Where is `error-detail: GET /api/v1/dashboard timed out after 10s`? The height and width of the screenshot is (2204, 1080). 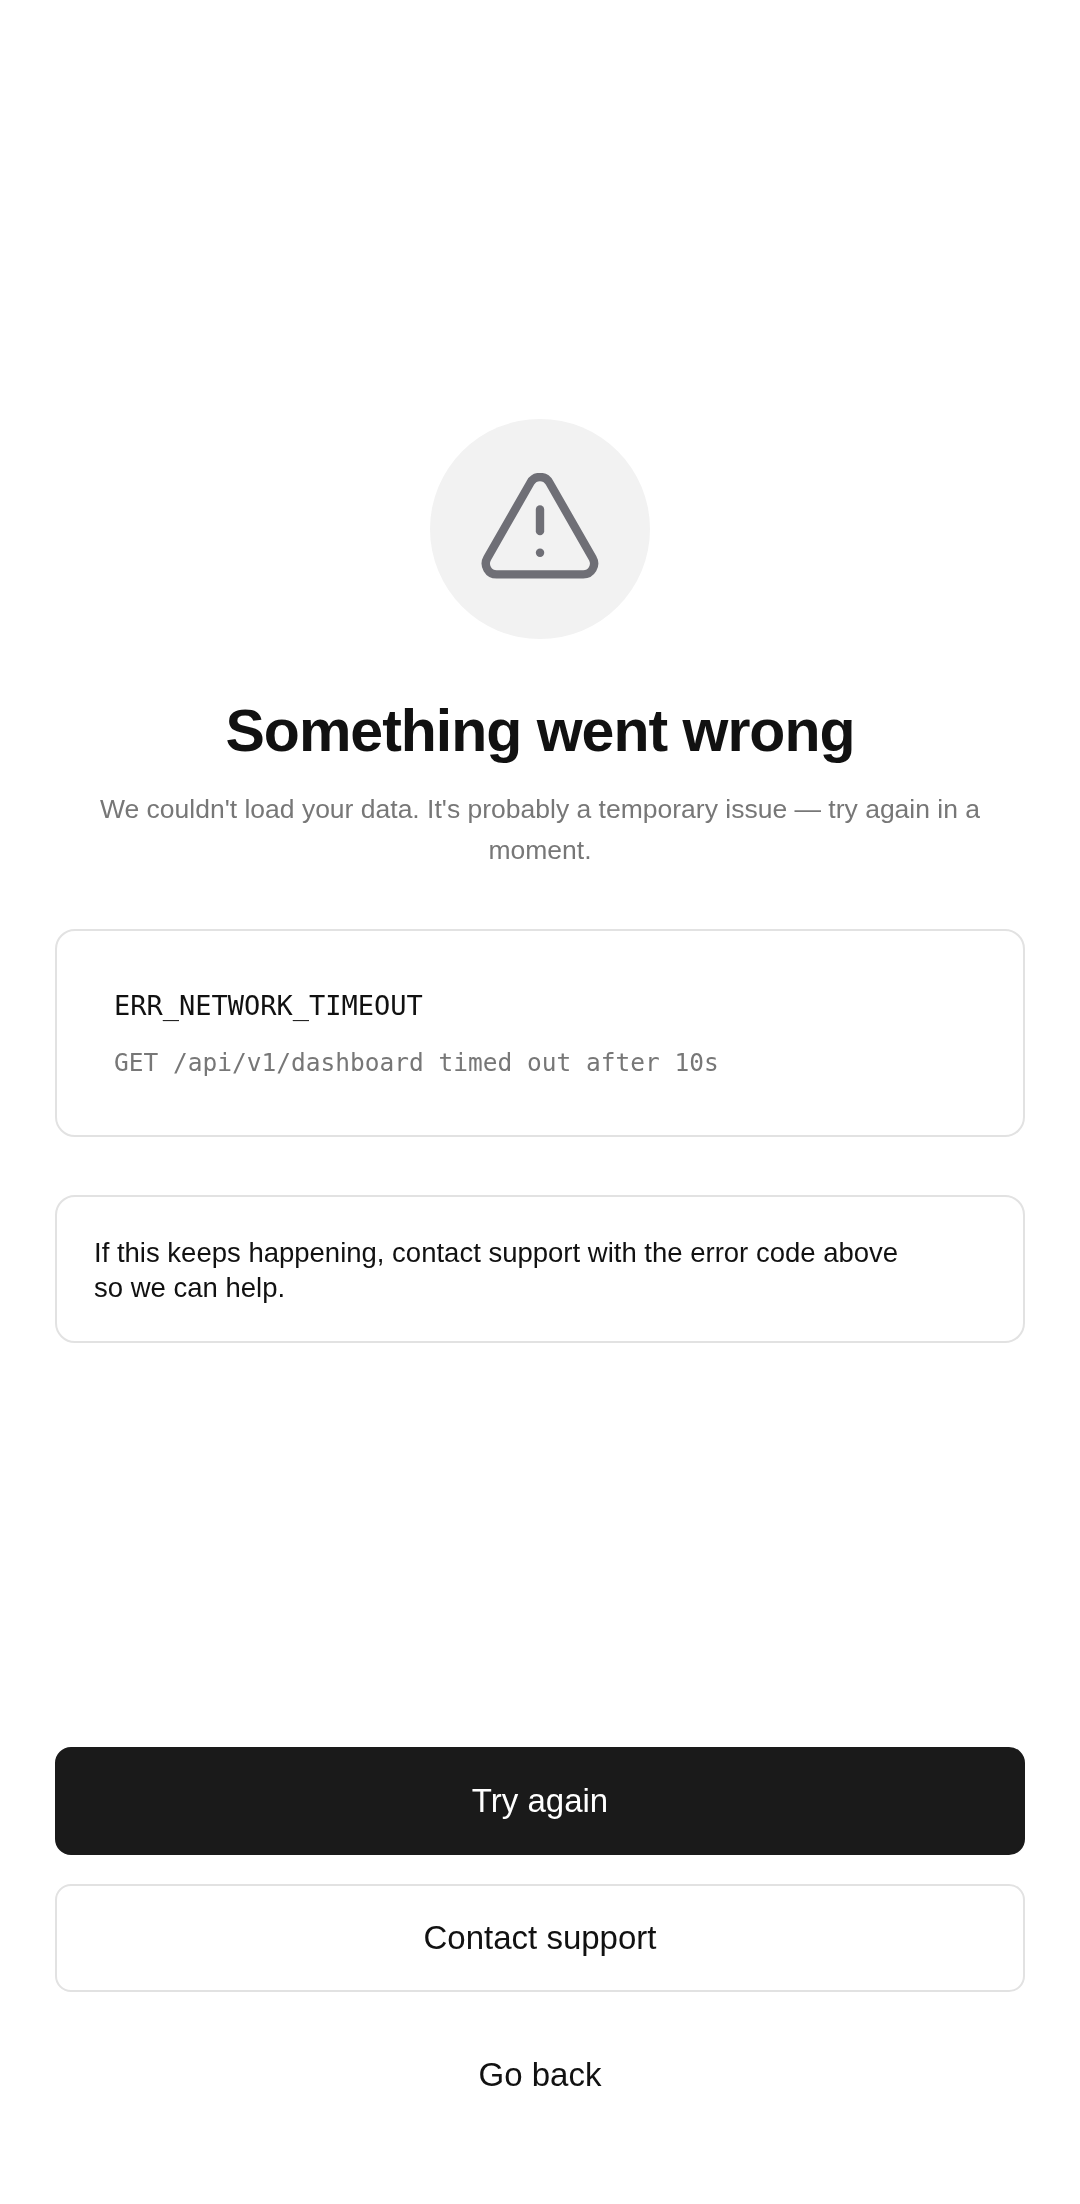
error-detail: GET /api/v1/dashboard timed out after 10s is located at coordinates (417, 1063).